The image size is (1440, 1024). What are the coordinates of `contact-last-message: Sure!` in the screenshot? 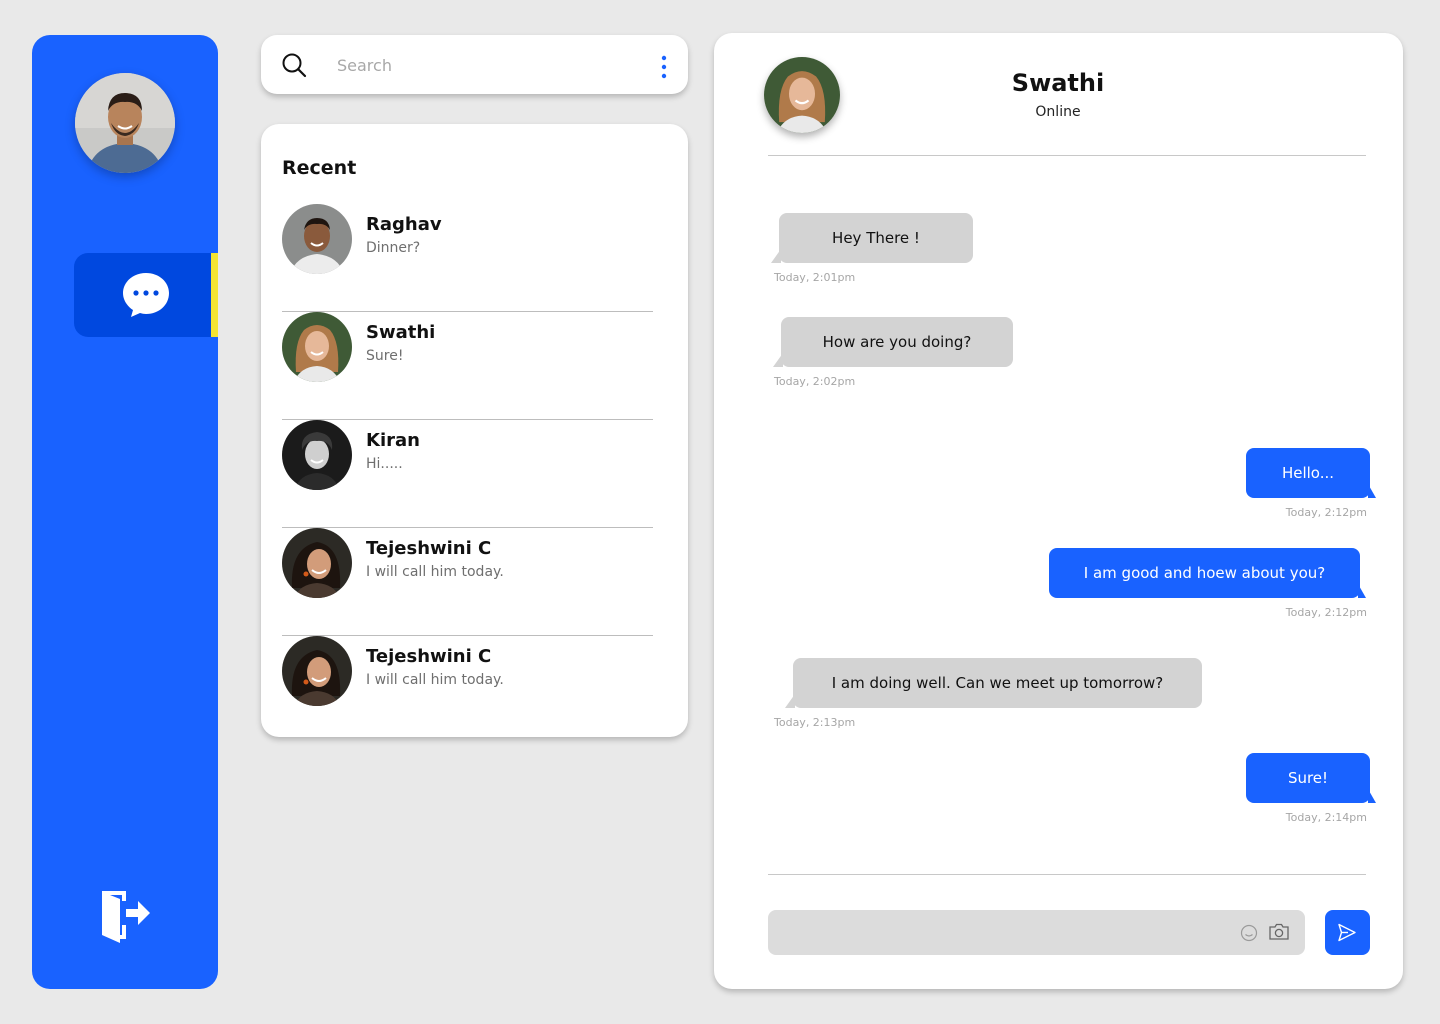 It's located at (385, 356).